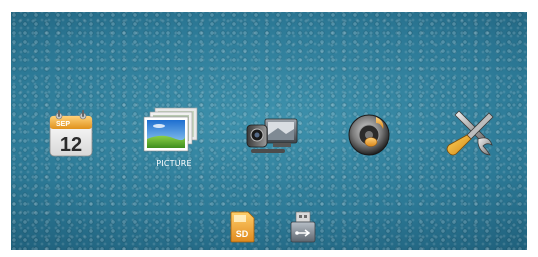 Image resolution: width=538 pixels, height=257 pixels. What do you see at coordinates (63, 124) in the screenshot?
I see `calendar-month: SEP` at bounding box center [63, 124].